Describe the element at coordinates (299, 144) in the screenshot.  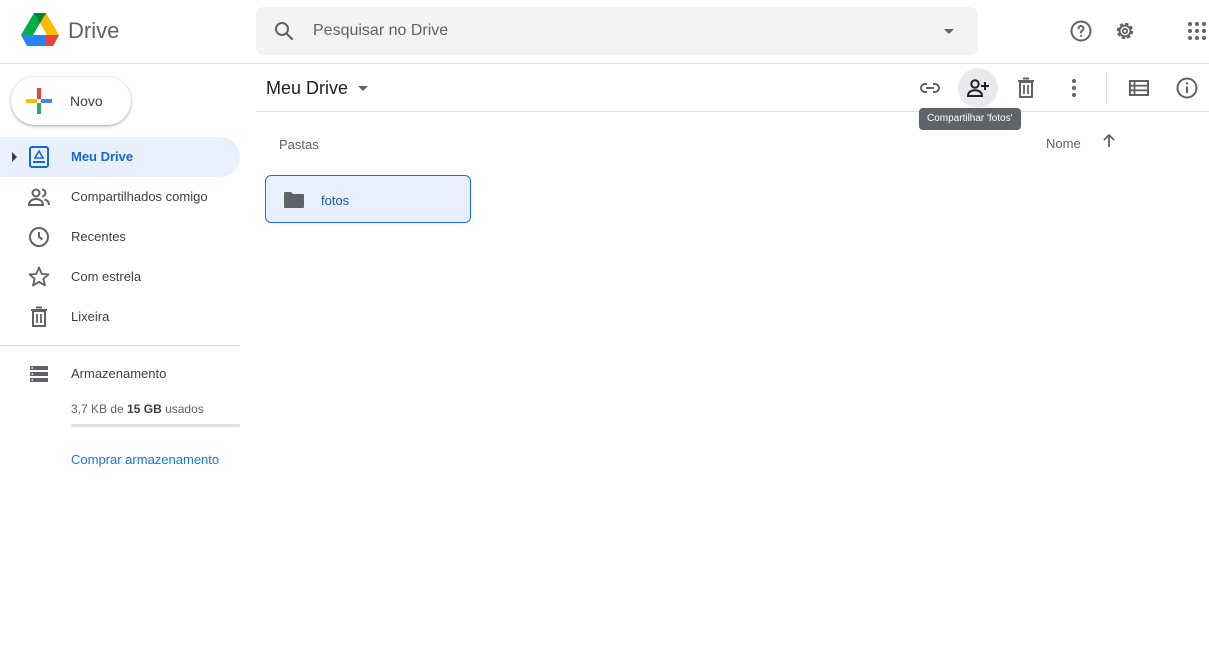
I see `folders-section-label: Pastas` at that location.